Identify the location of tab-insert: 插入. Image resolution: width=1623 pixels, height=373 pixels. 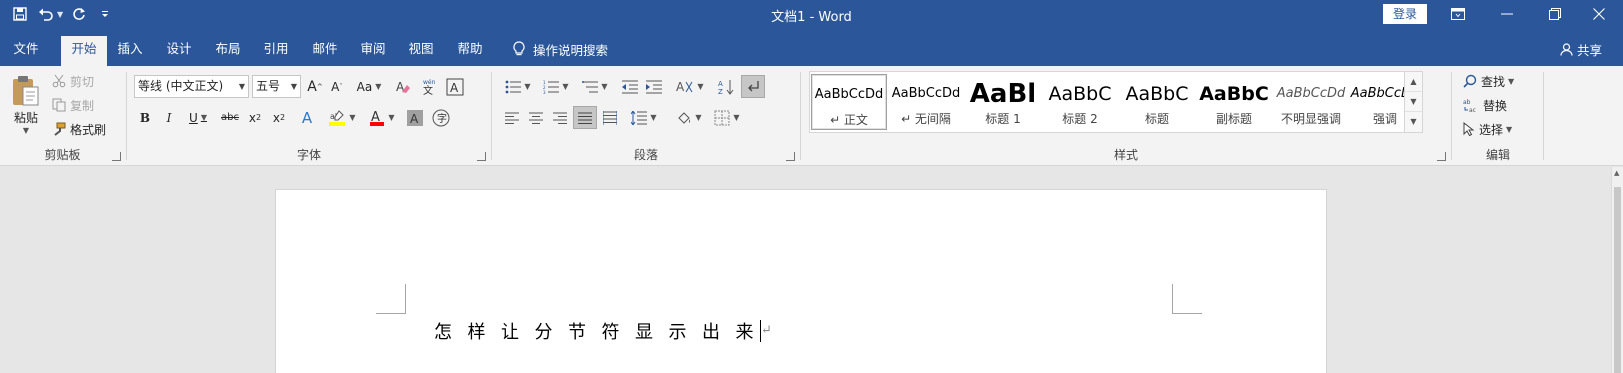
(130, 51).